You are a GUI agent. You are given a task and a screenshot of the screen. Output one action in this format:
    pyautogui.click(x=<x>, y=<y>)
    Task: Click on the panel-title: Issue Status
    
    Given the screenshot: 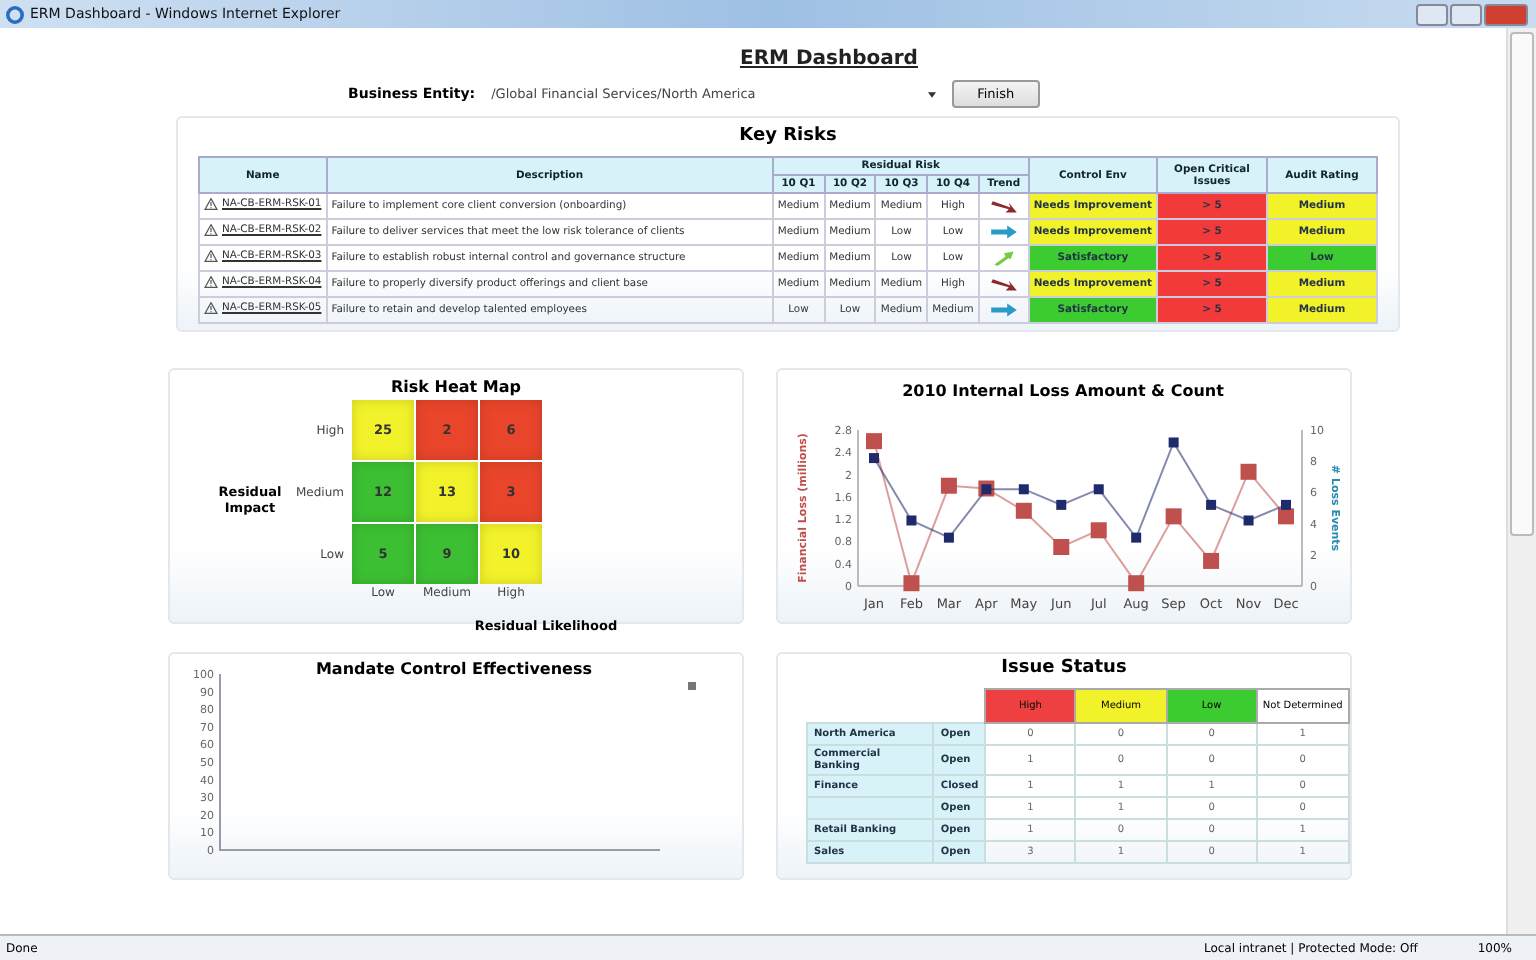 What is the action you would take?
    pyautogui.click(x=1064, y=669)
    